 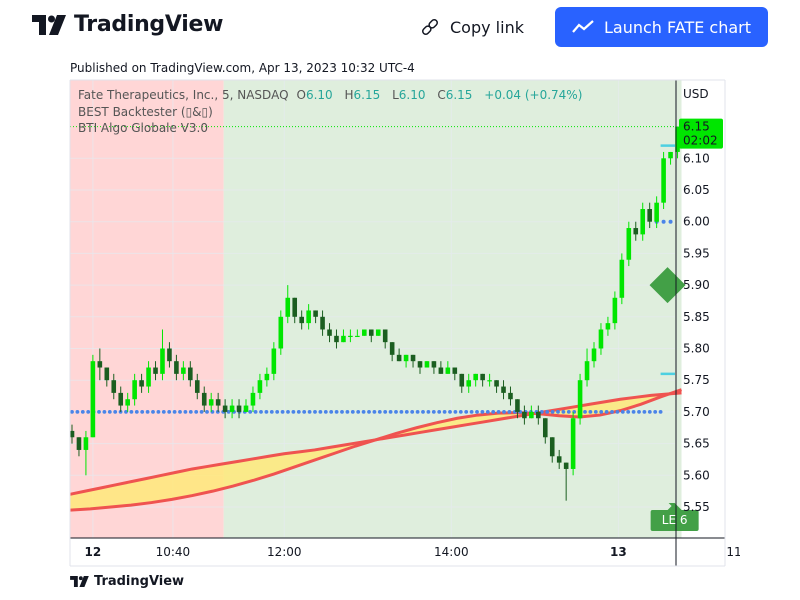 What do you see at coordinates (412, 95) in the screenshot?
I see `legend-low: 6.10` at bounding box center [412, 95].